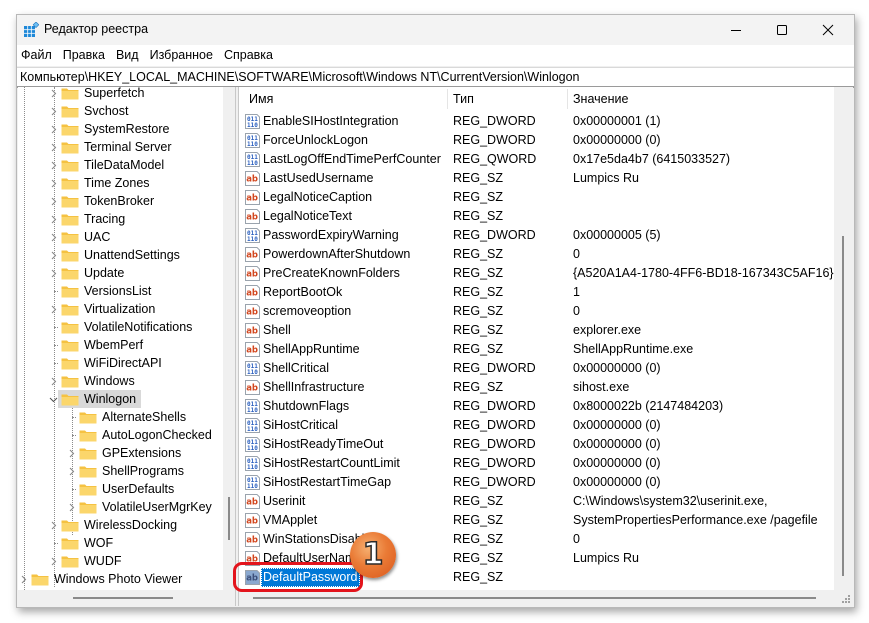 This screenshot has width=869, height=623. I want to click on value-row: ab ReportBootOk REG_SZ 1, so click(536, 292).